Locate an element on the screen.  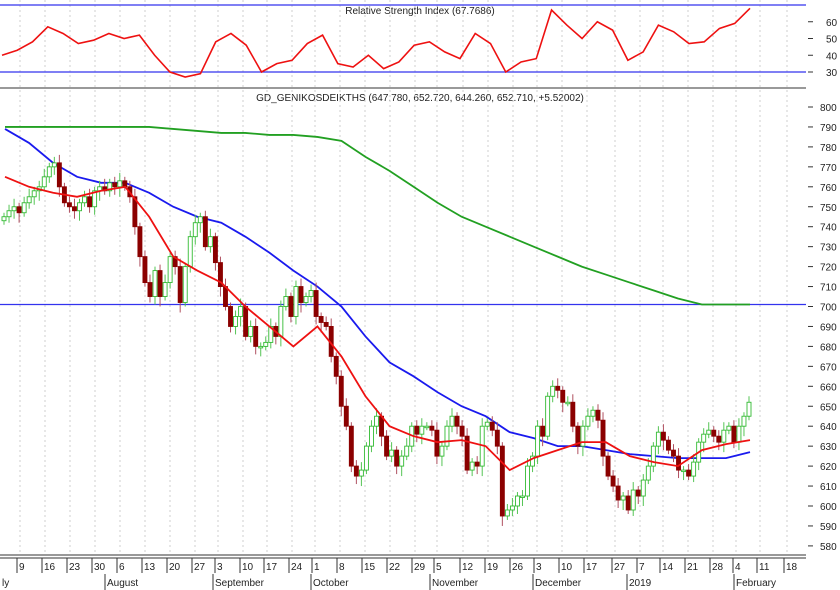
month-label: ly is located at coordinates (5, 583).